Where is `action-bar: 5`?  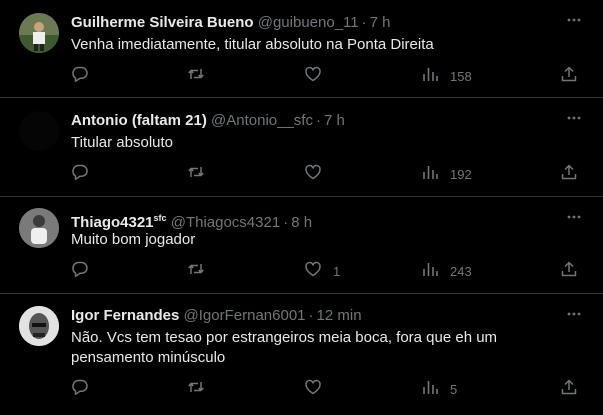 action-bar: 5 is located at coordinates (327, 389).